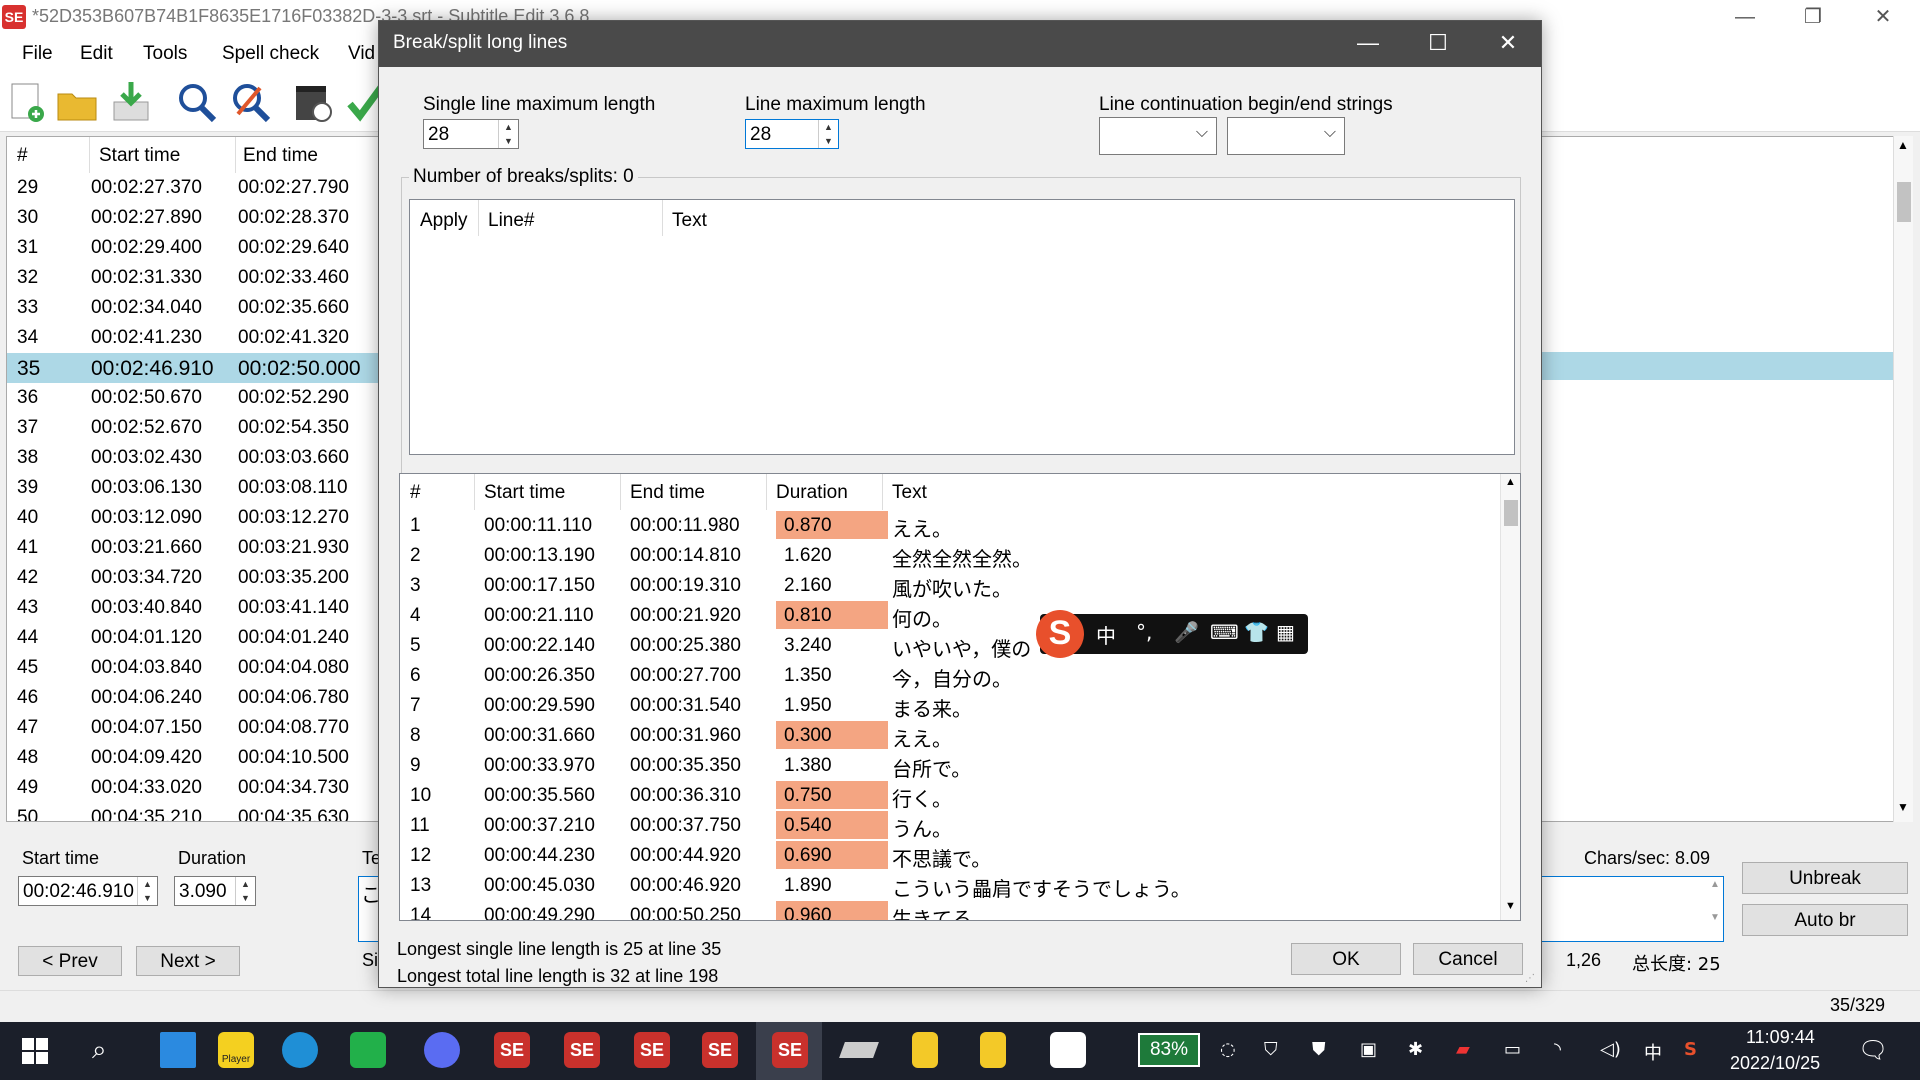 This screenshot has width=1920, height=1080. I want to click on dialog-minimize-button: —, so click(1368, 44).